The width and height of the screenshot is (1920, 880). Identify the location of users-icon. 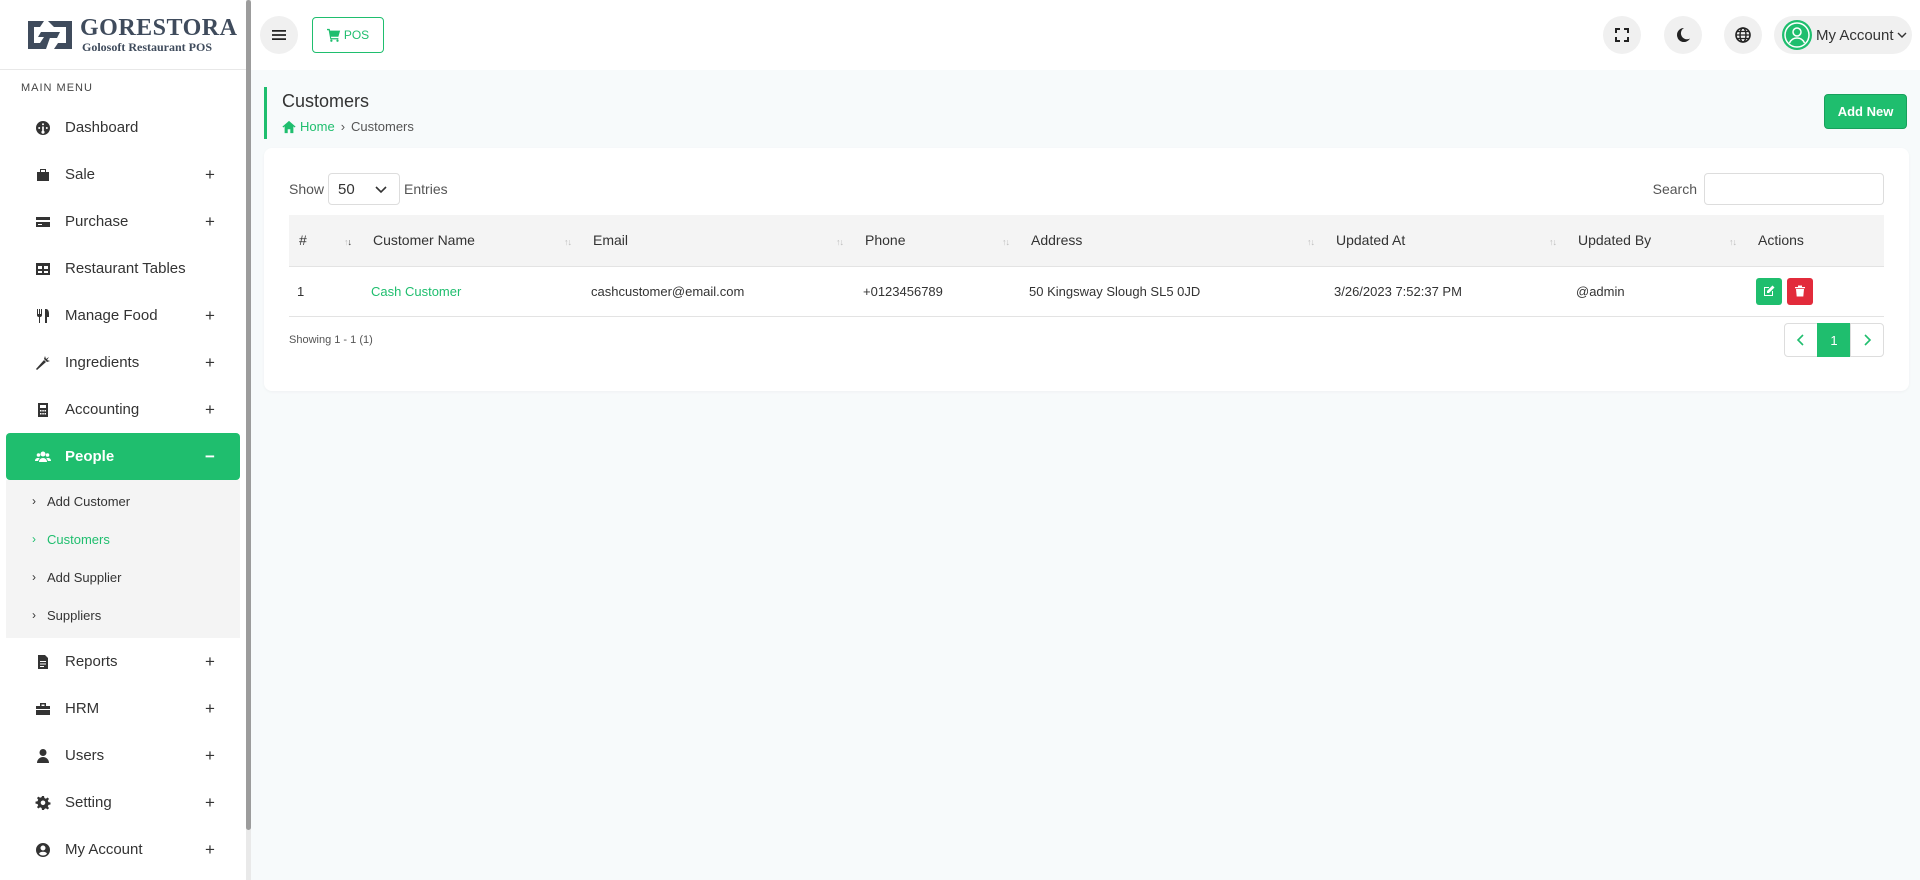
(43, 456).